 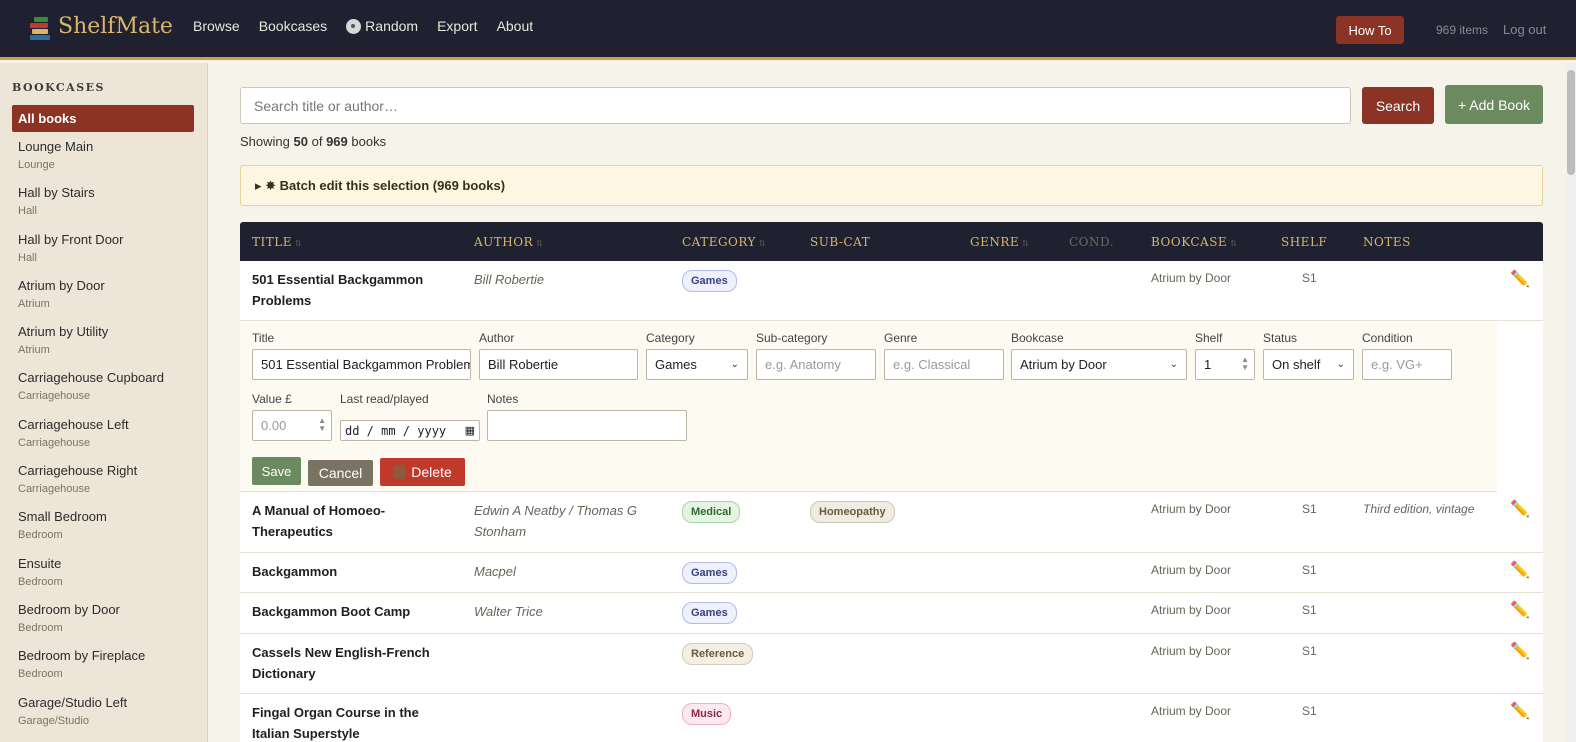 I want to click on col-bookcase: BOOKCASE ⇅, so click(x=1194, y=242).